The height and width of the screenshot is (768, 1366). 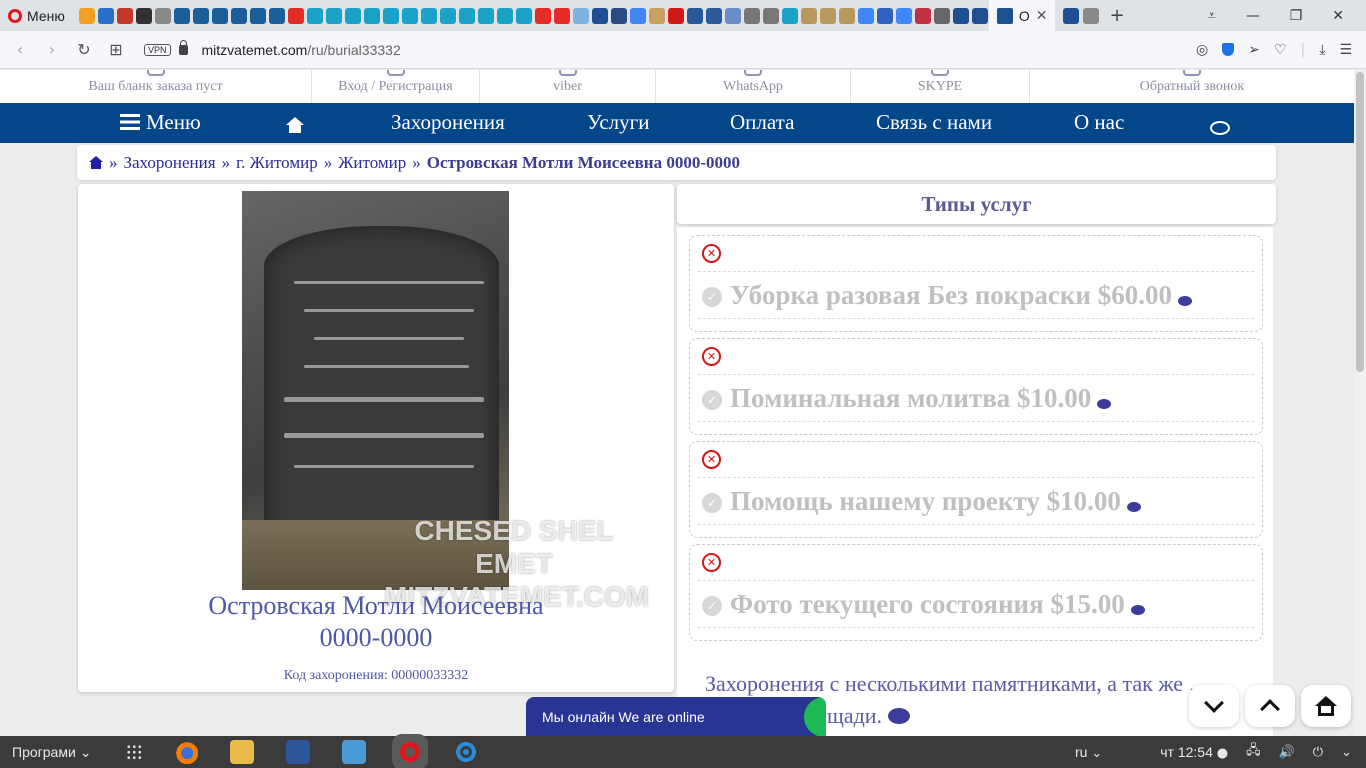 I want to click on nav-about: О нас, so click(x=1099, y=122).